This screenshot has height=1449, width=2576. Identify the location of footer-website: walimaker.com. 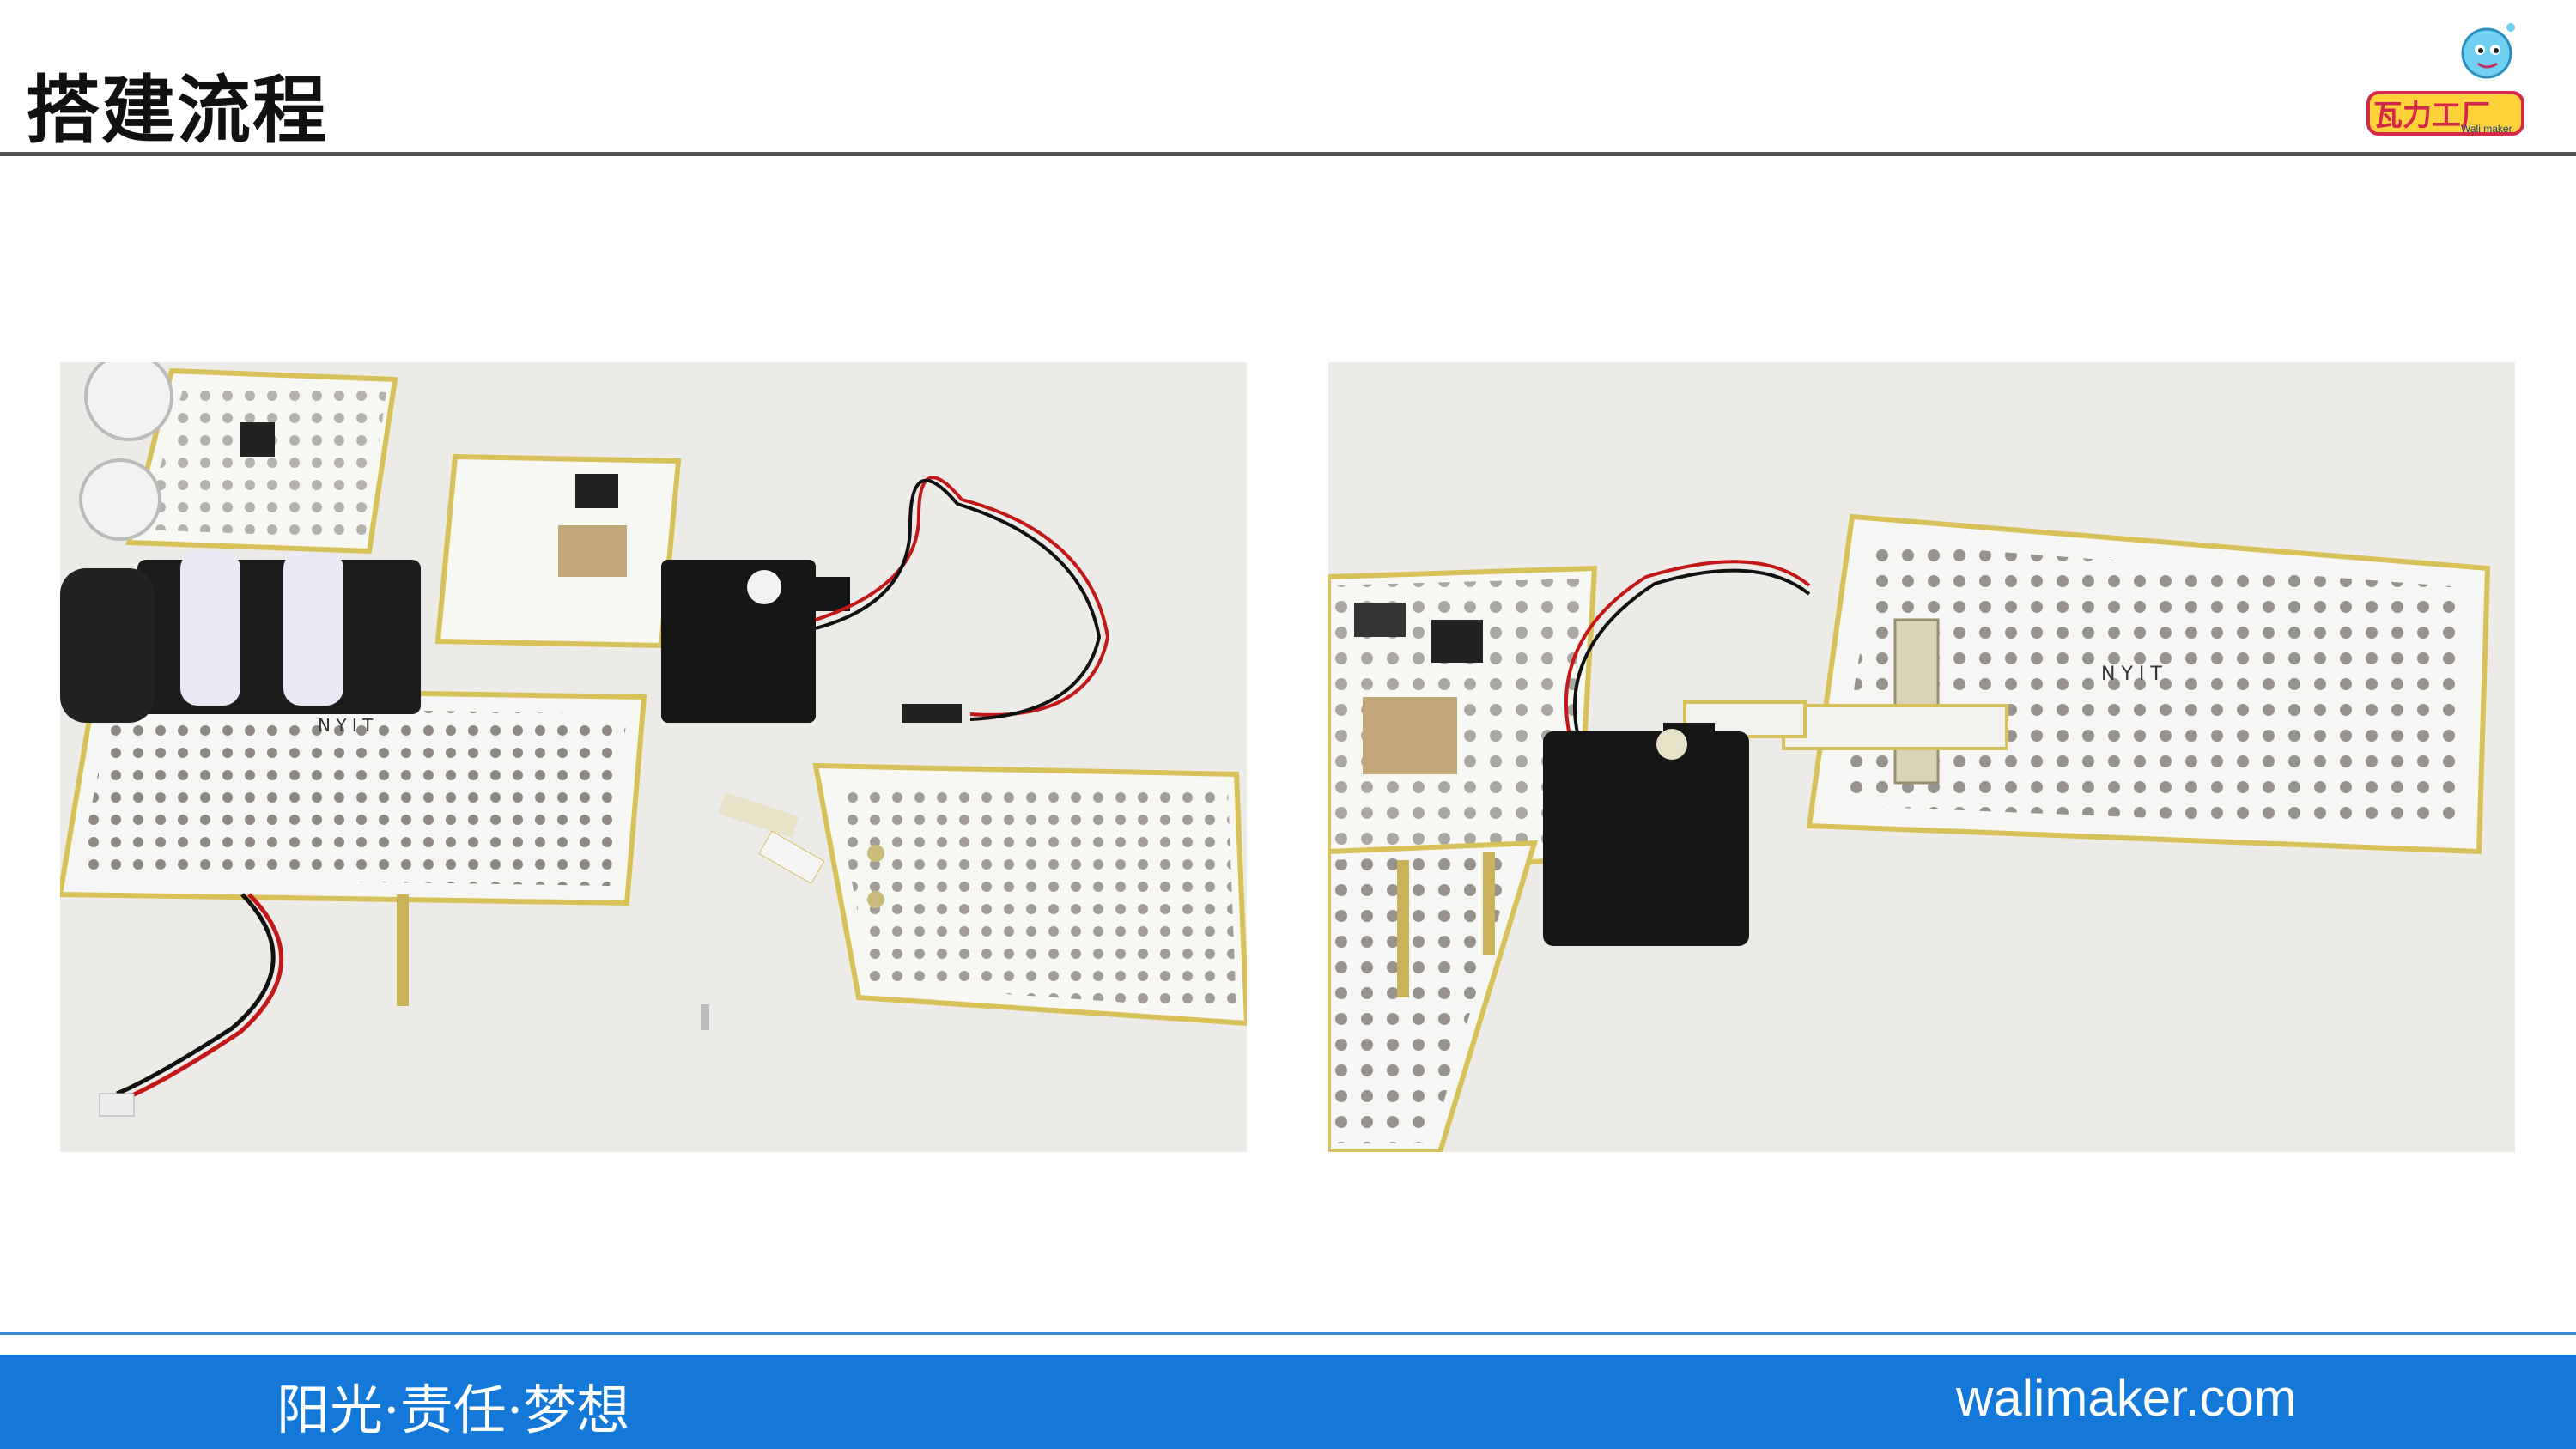
(2126, 1398).